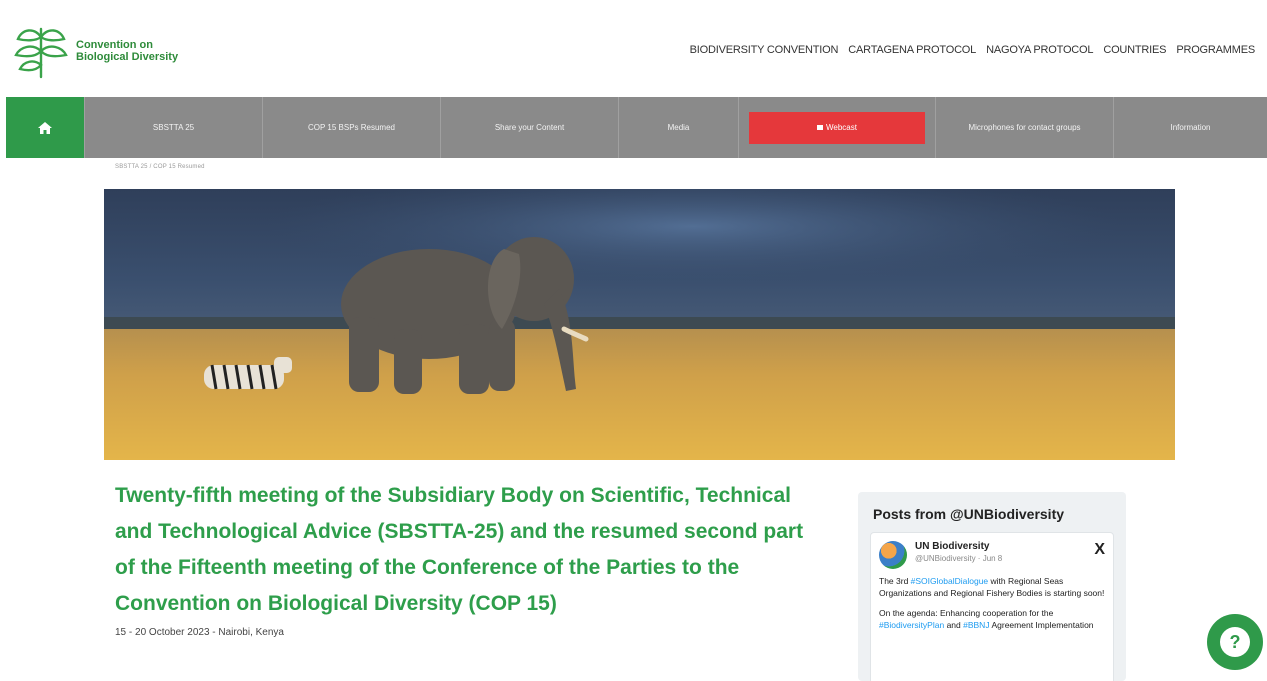  Describe the element at coordinates (764, 50) in the screenshot. I see `nav-biodiversity-convention: BIODIVERSITY CONVENTION` at that location.